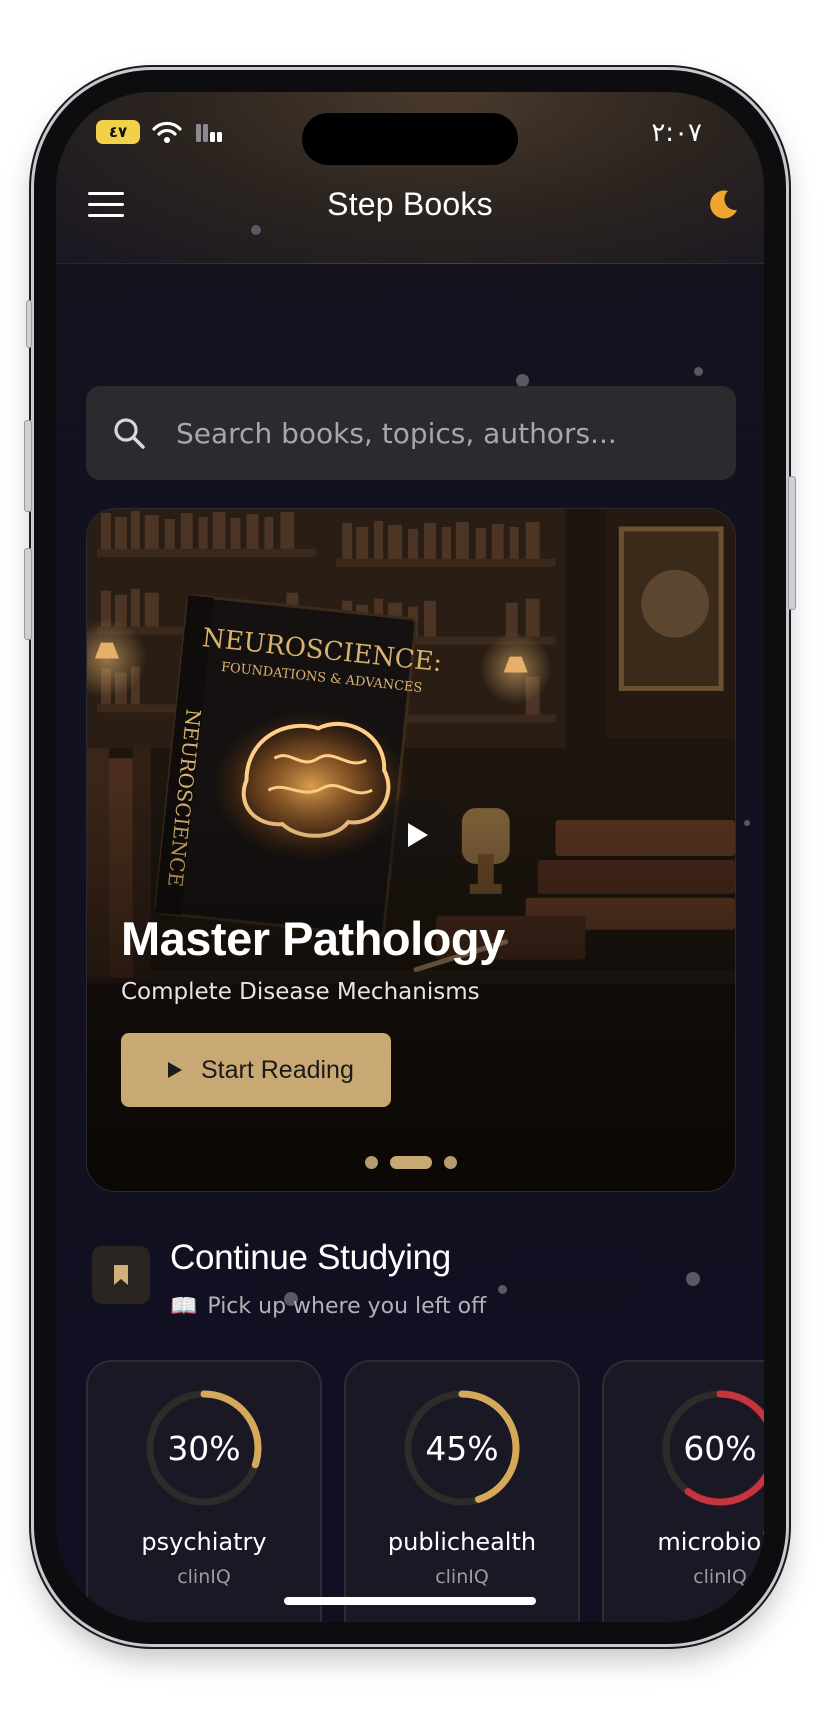  Describe the element at coordinates (209, 133) in the screenshot. I see `signal-icon` at that location.